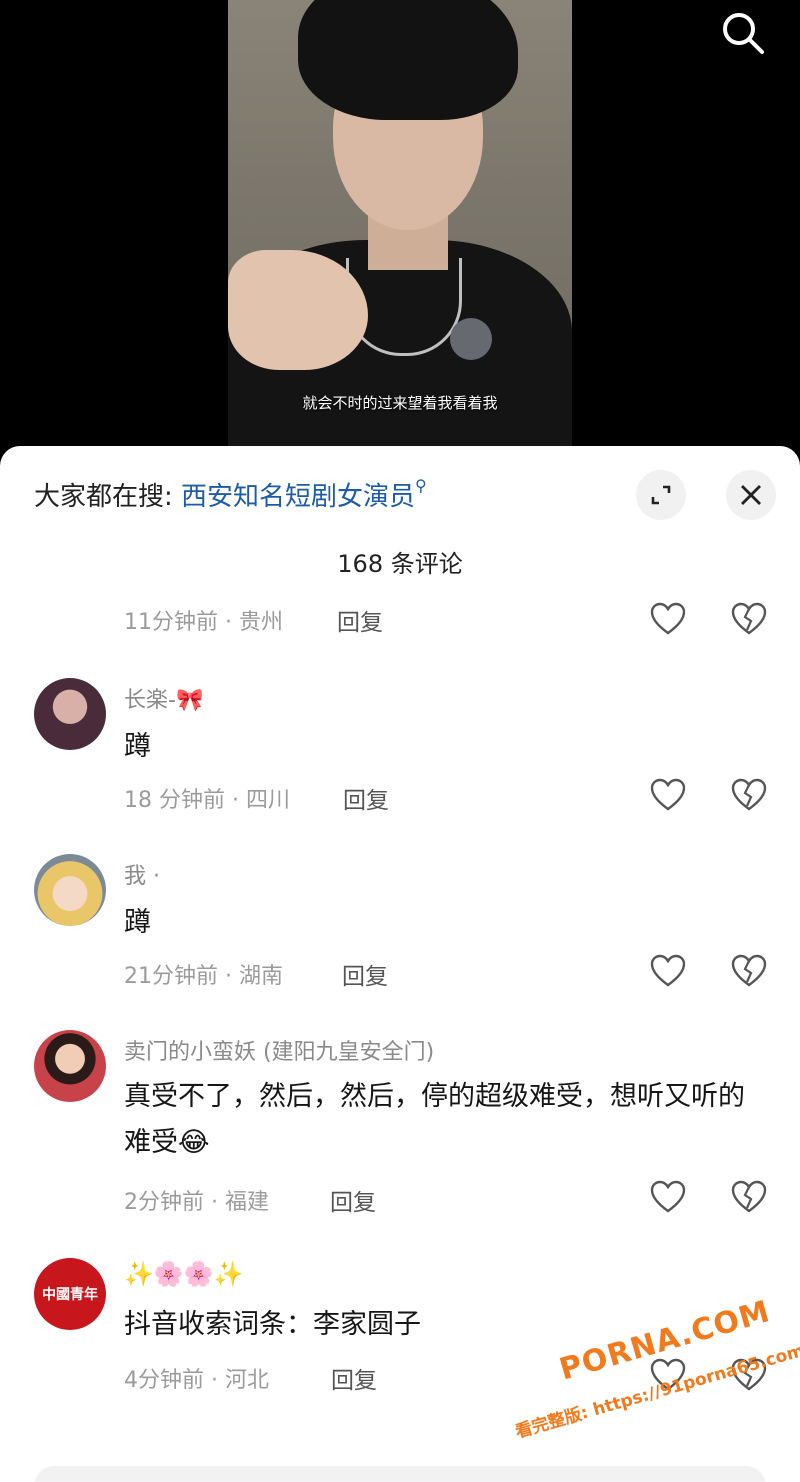  I want to click on comment-count: 168 条评论, so click(400, 564).